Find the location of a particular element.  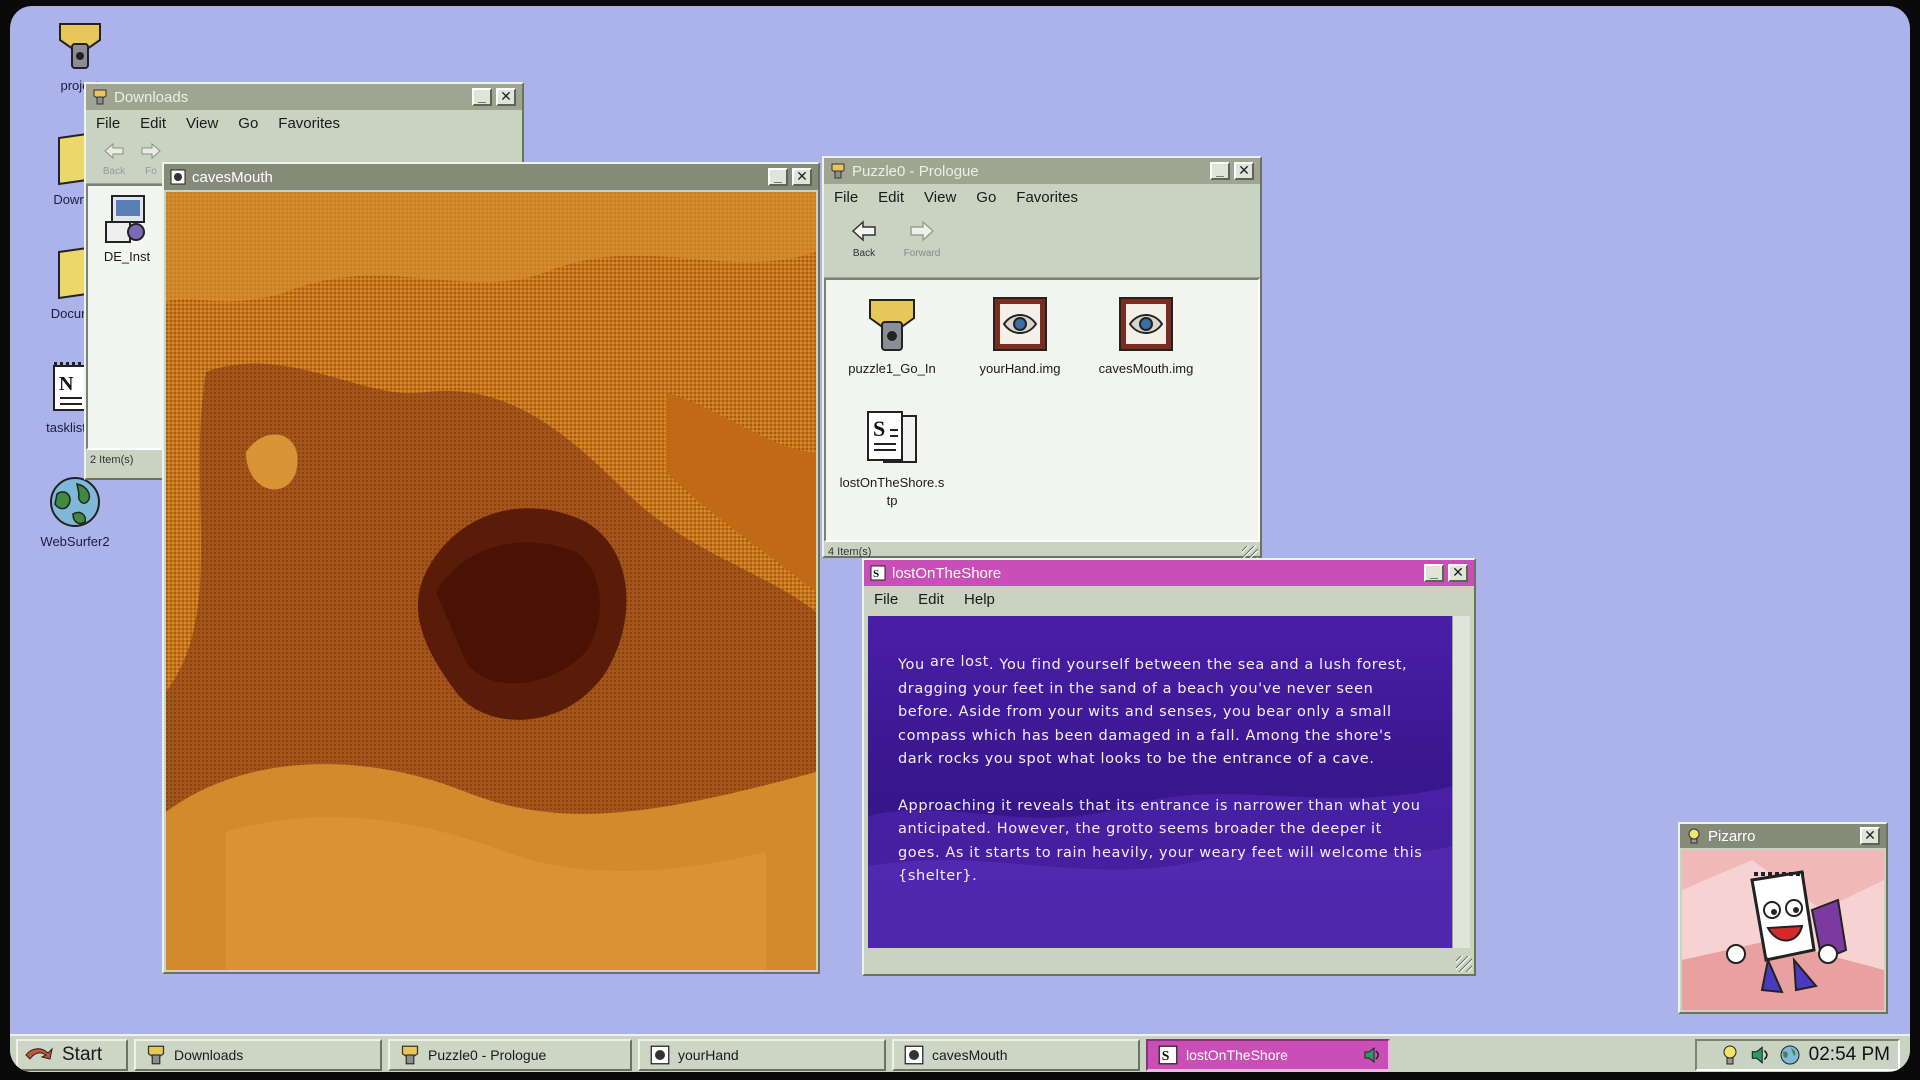

file-your-hand-img: yourHand.img is located at coordinates (1020, 336).